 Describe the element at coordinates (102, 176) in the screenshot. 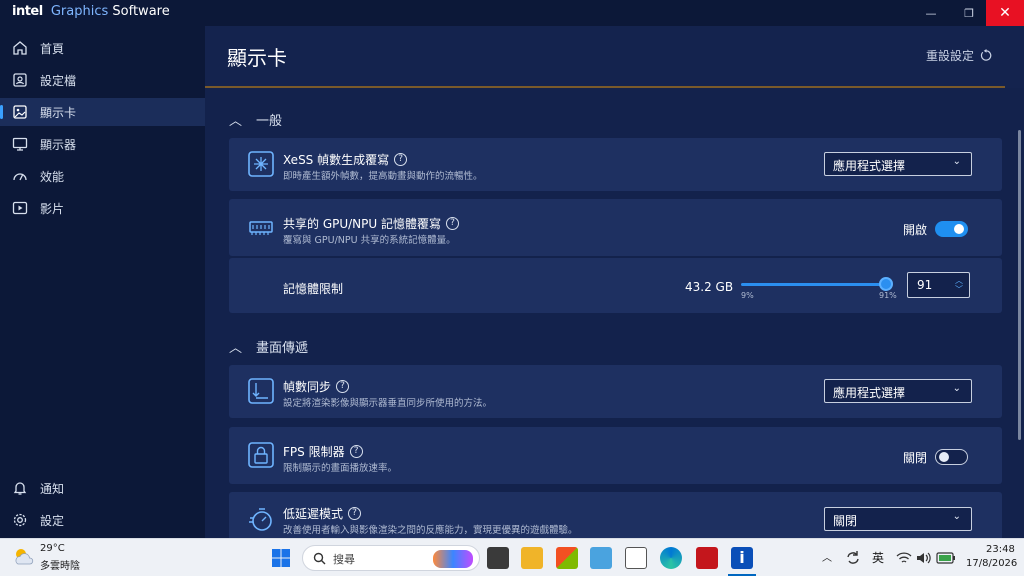

I see `sidebar-item-performance: 效能` at that location.